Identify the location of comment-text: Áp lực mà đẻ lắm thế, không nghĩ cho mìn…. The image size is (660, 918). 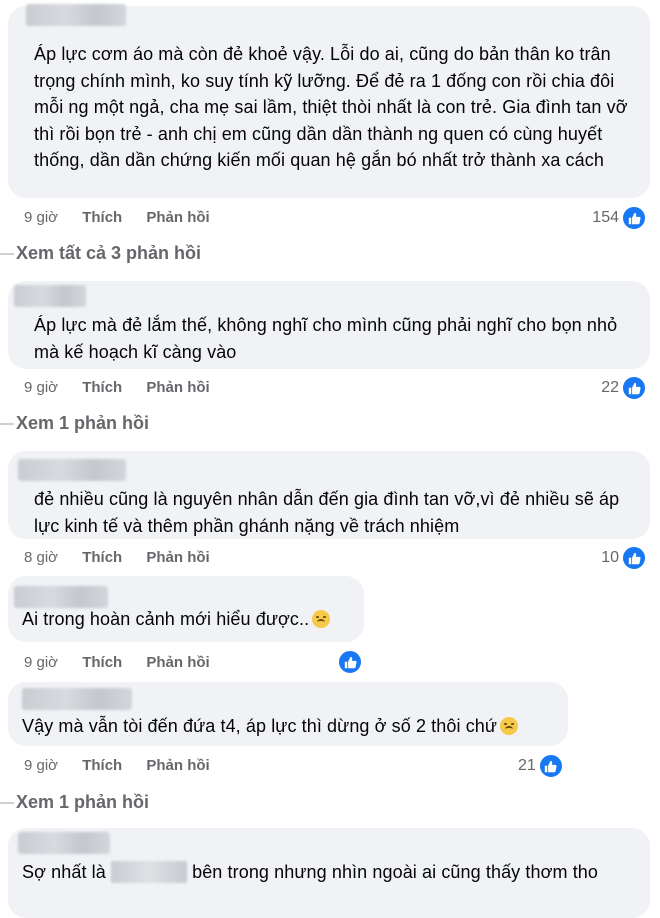
(326, 338).